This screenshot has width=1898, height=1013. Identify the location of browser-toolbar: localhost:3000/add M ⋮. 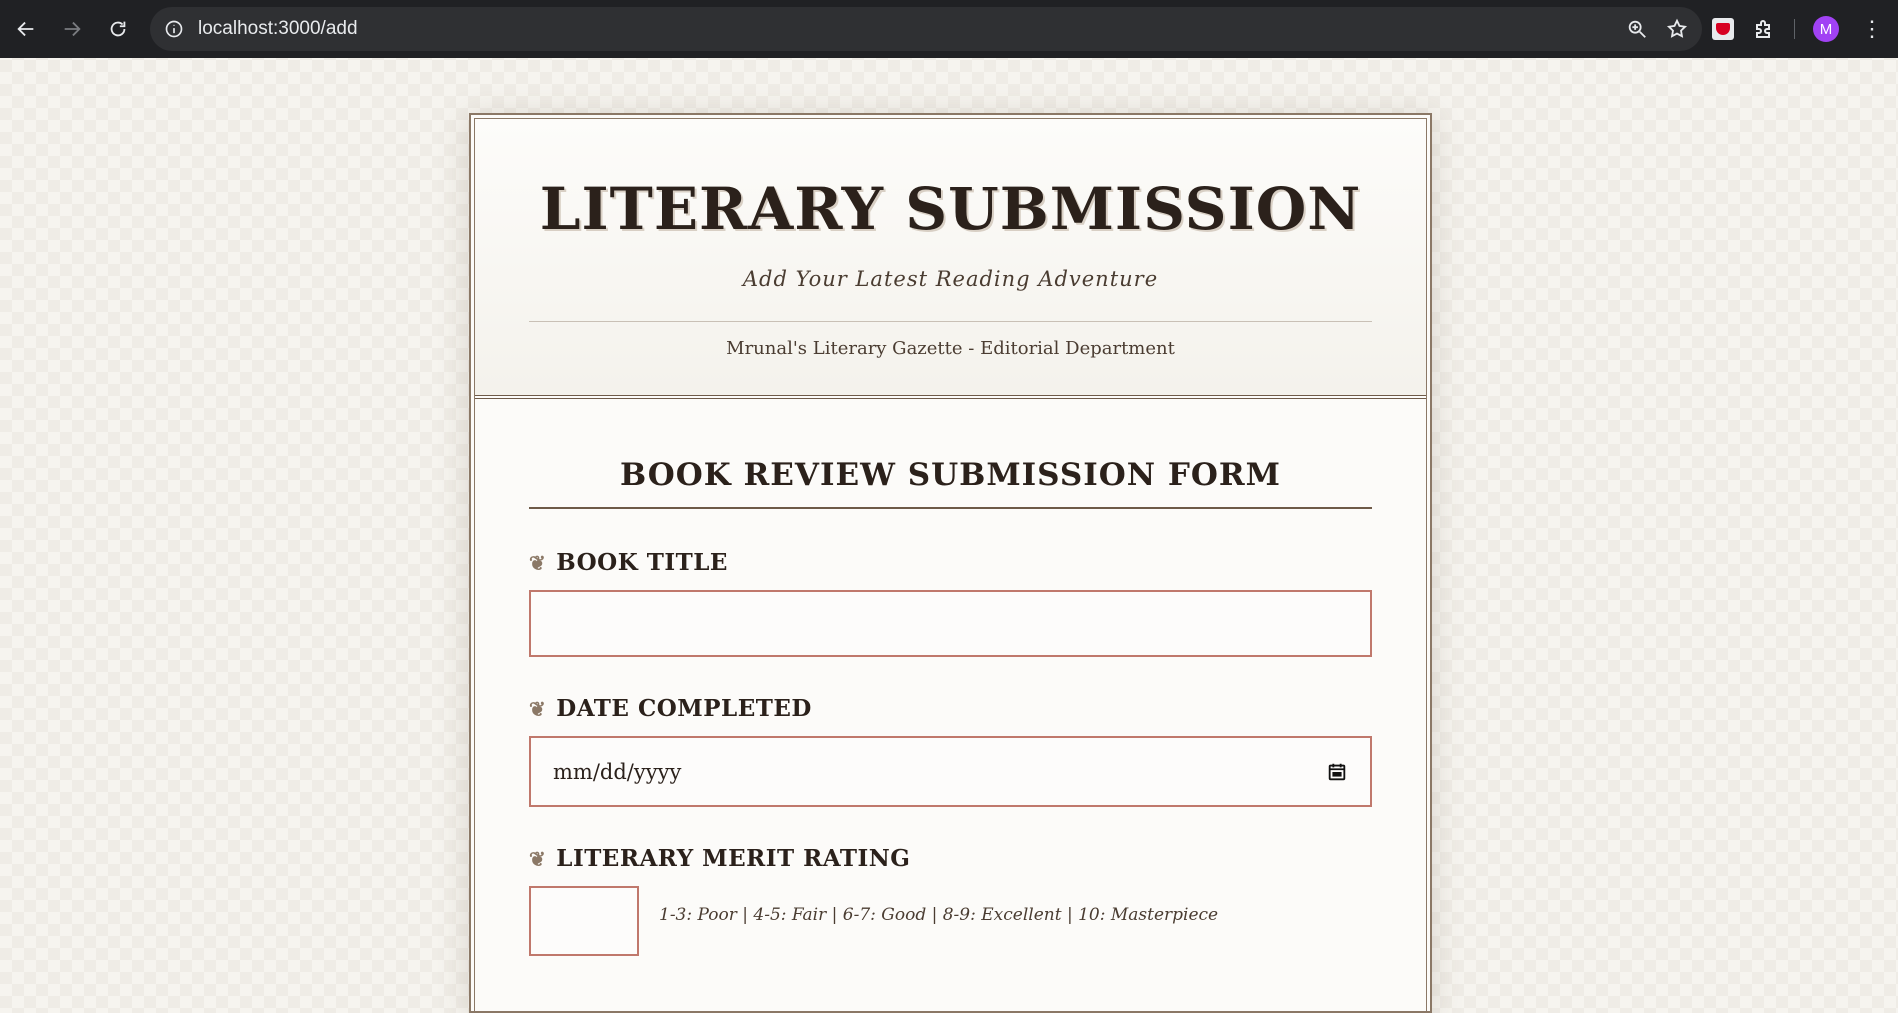
(949, 29).